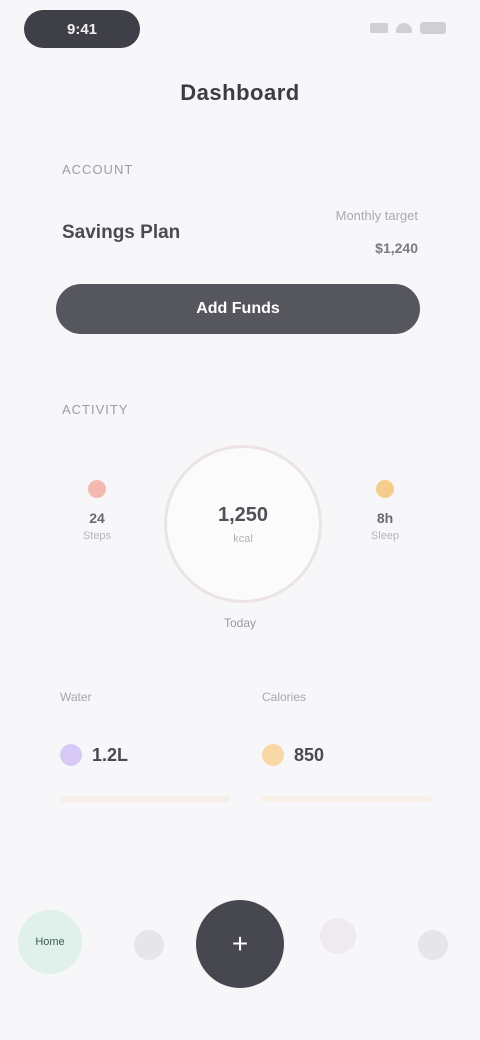 The height and width of the screenshot is (1040, 480). I want to click on bottom-nav: Home +, so click(240, 950).